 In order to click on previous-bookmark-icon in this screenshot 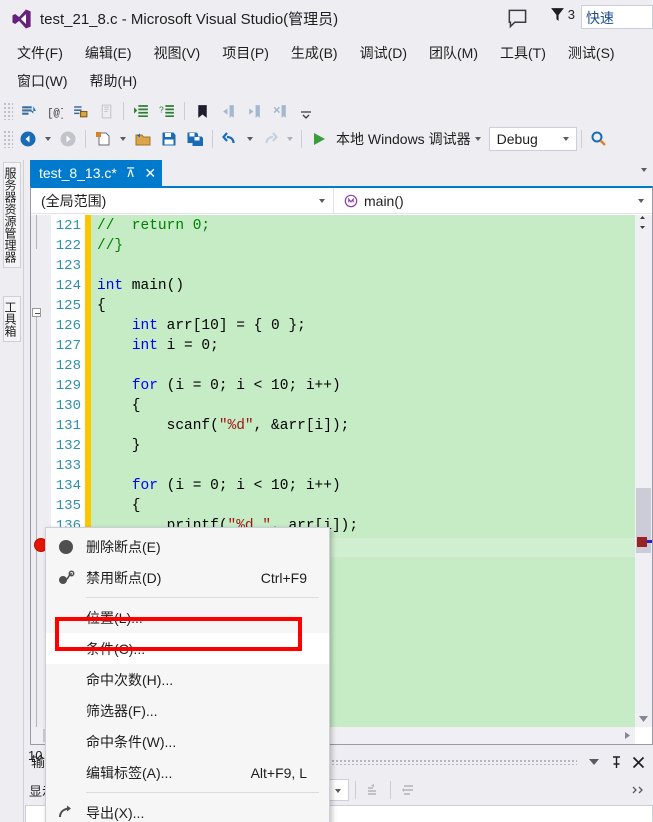, I will do `click(228, 111)`.